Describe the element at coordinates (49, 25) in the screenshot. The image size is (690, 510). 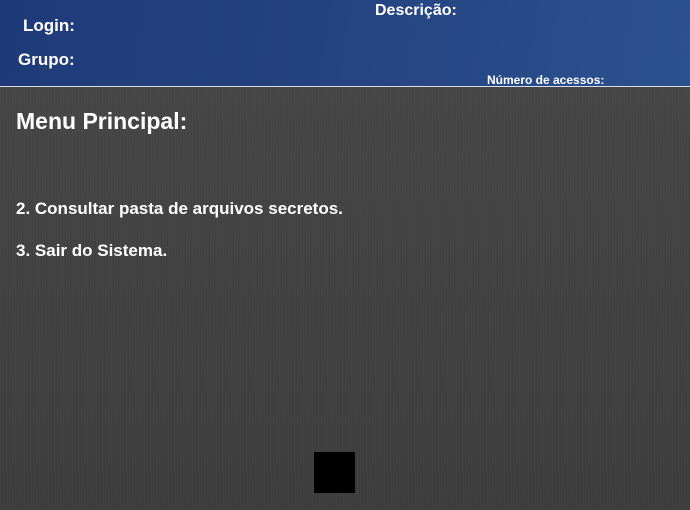
I see `login-label: Login:` at that location.